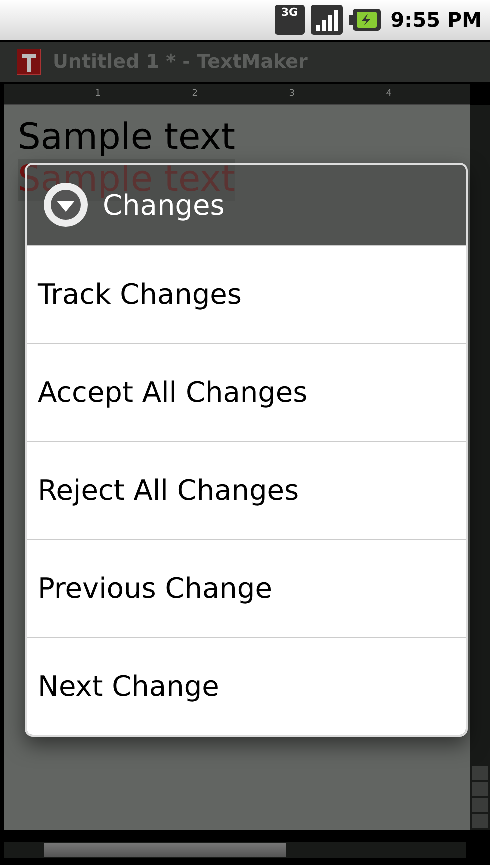 This screenshot has width=490, height=865. What do you see at coordinates (246, 294) in the screenshot?
I see `menu-item: Track Changes` at bounding box center [246, 294].